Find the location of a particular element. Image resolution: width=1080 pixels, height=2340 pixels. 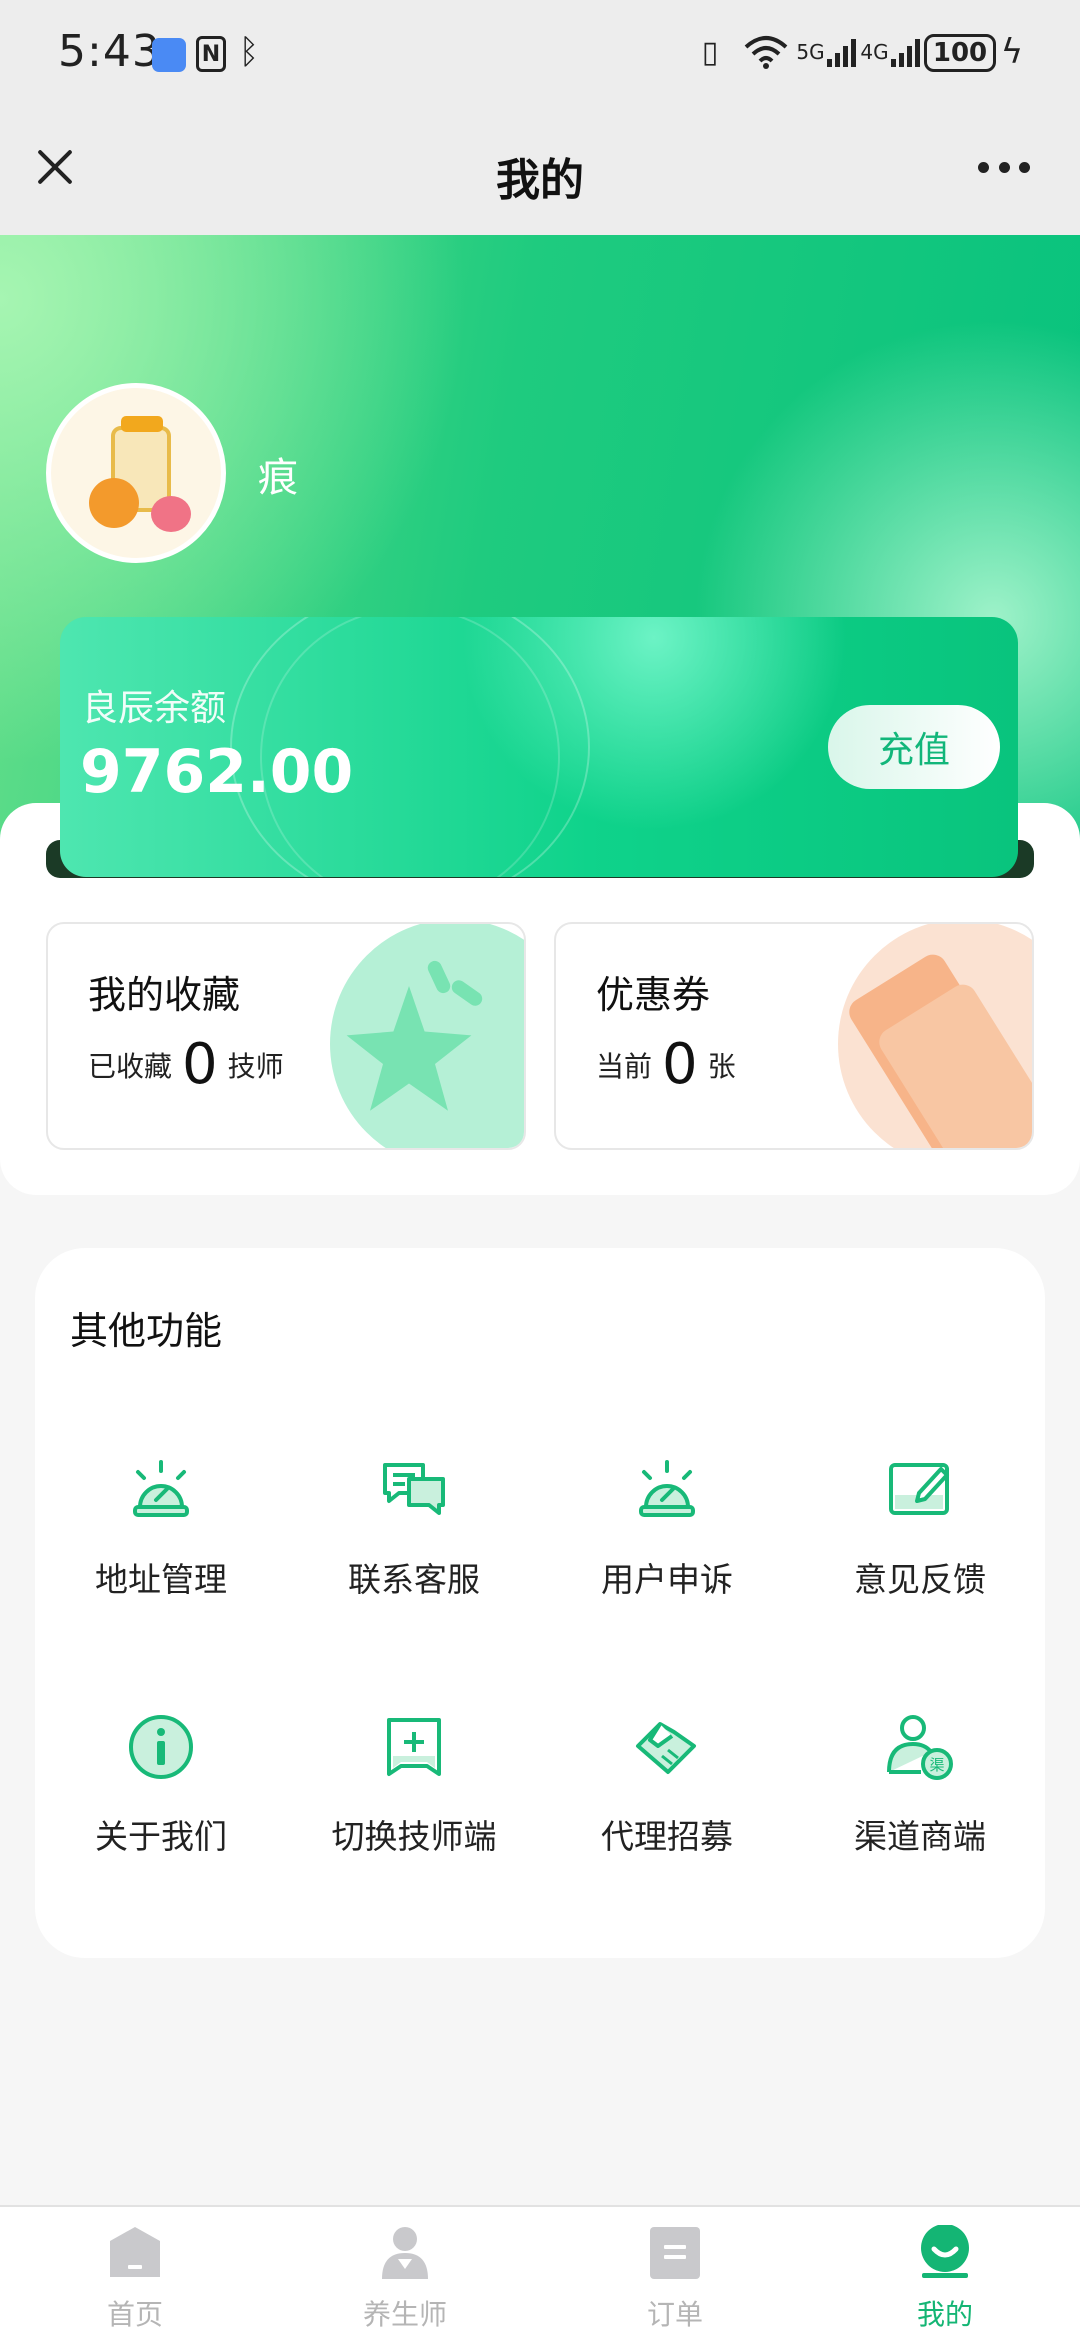

tab-profile: 我的 is located at coordinates (945, 2280).